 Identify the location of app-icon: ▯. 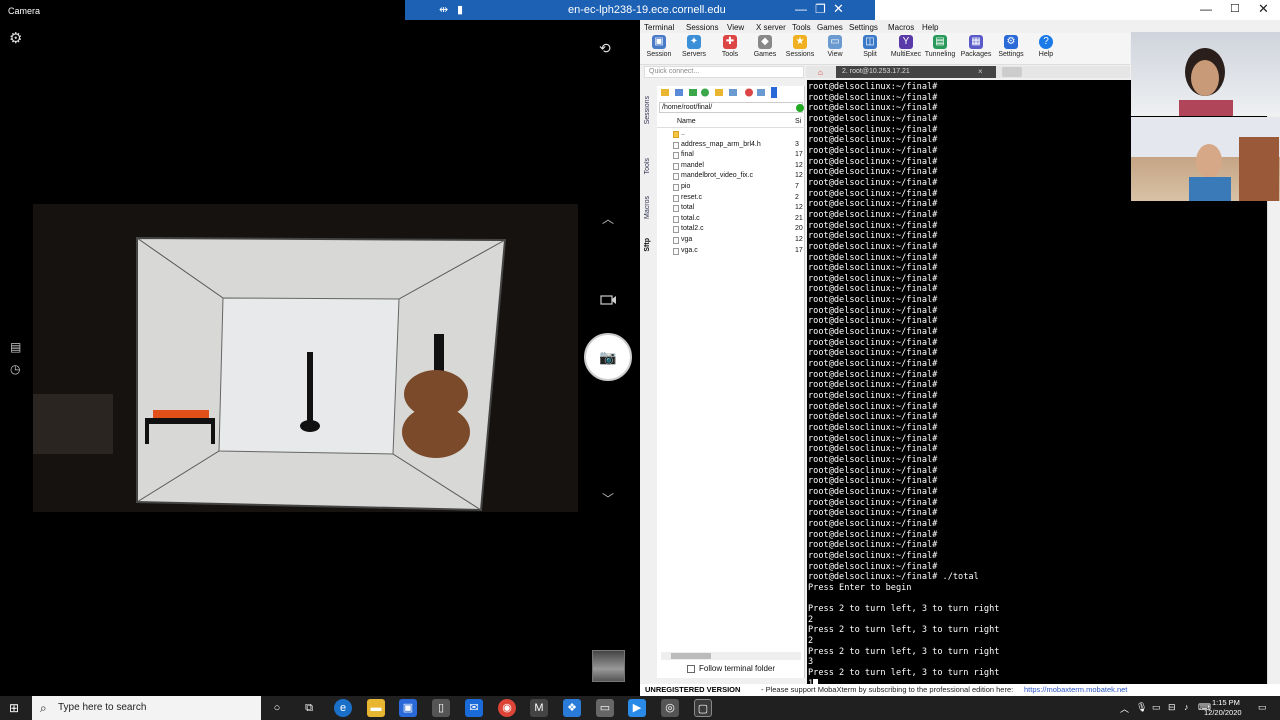
(441, 708).